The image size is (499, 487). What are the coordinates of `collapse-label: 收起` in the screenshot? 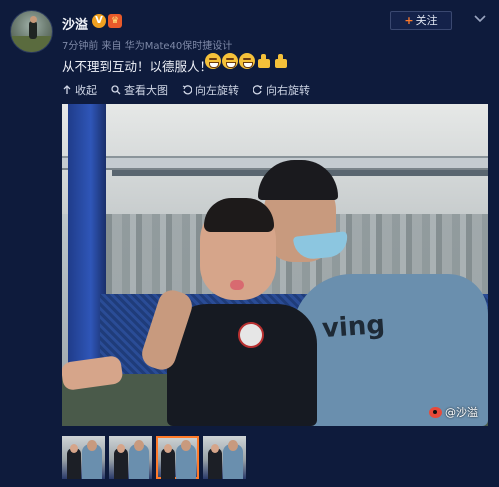 It's located at (86, 90).